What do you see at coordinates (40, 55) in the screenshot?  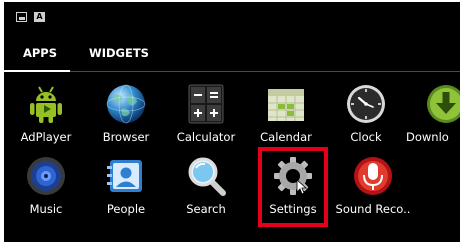 I see `tab-apps: APPS` at bounding box center [40, 55].